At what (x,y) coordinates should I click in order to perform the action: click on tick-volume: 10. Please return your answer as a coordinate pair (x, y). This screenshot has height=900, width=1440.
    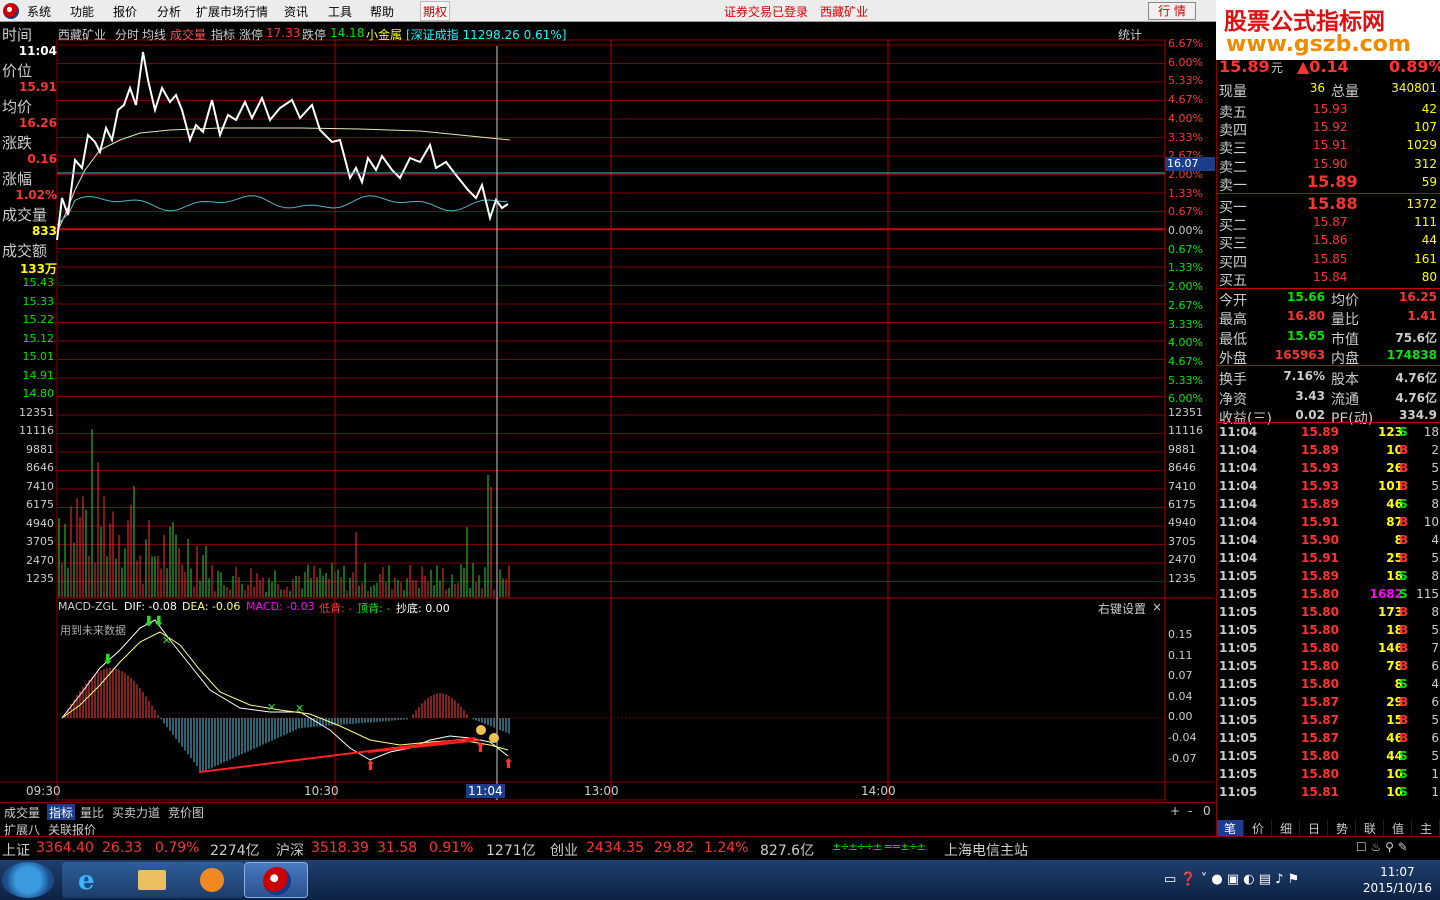
    Looking at the image, I should click on (1394, 774).